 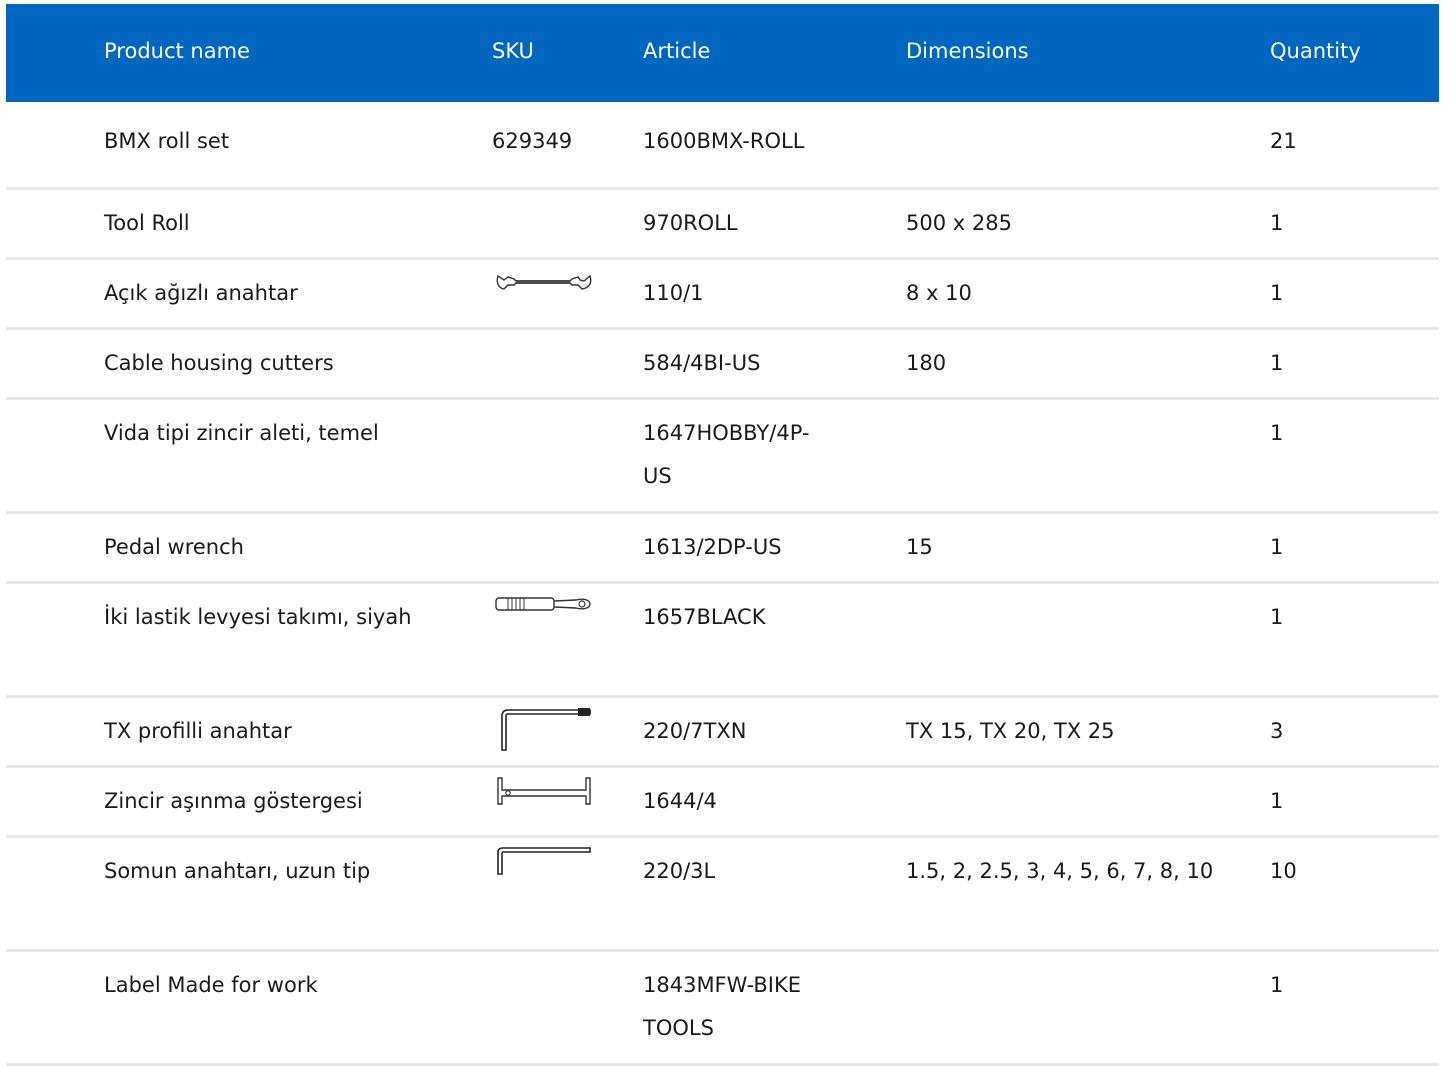 What do you see at coordinates (726, 454) in the screenshot?
I see `cell-article: 1647HOBBY/4P-US` at bounding box center [726, 454].